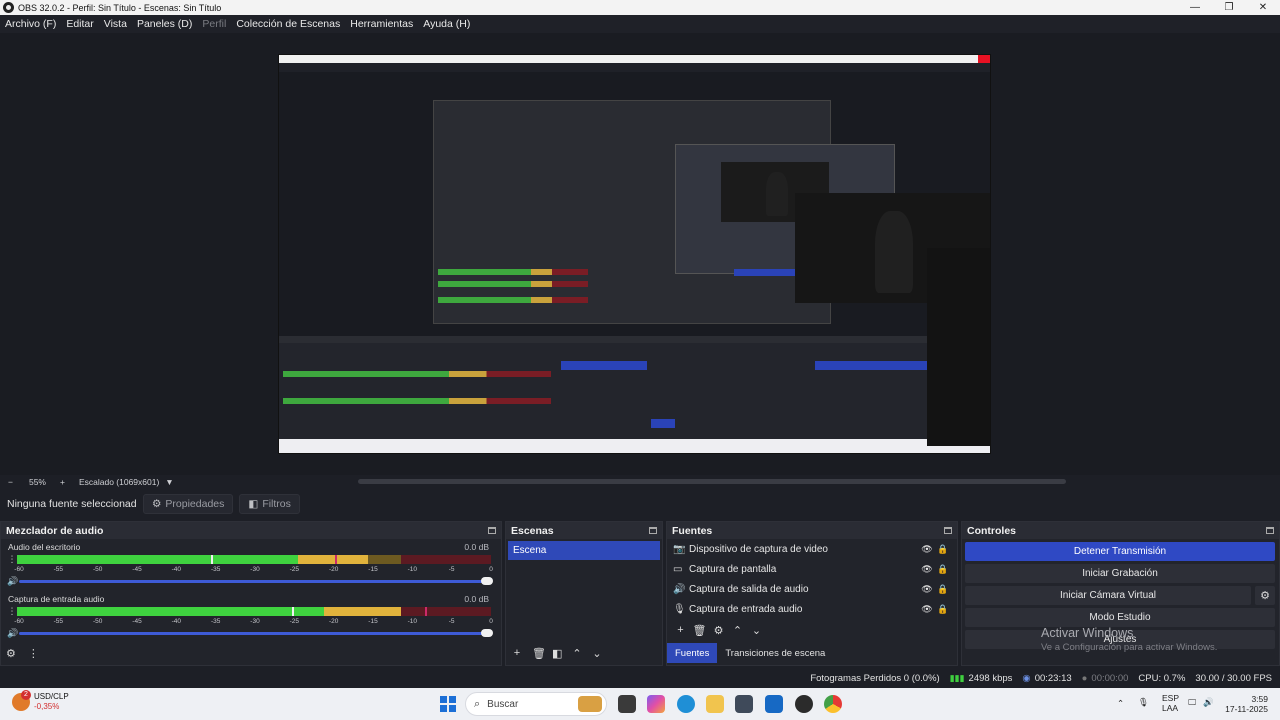  What do you see at coordinates (692, 653) in the screenshot?
I see `tab-fuentes: Fuentes` at bounding box center [692, 653].